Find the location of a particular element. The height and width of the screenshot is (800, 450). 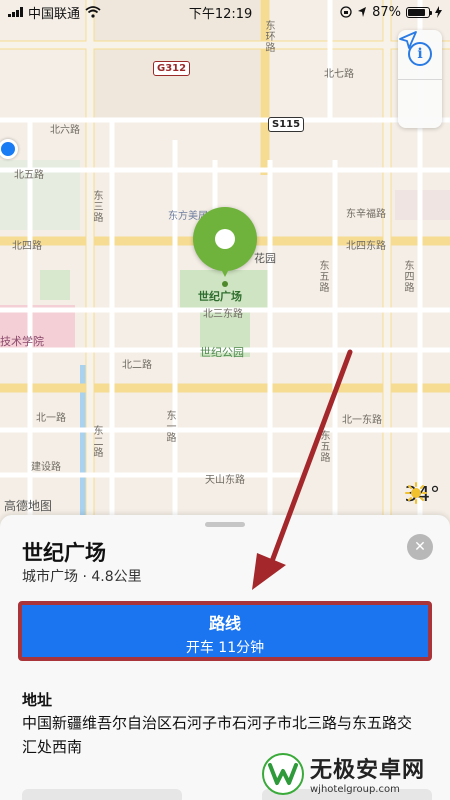

charging-icon is located at coordinates (438, 12).